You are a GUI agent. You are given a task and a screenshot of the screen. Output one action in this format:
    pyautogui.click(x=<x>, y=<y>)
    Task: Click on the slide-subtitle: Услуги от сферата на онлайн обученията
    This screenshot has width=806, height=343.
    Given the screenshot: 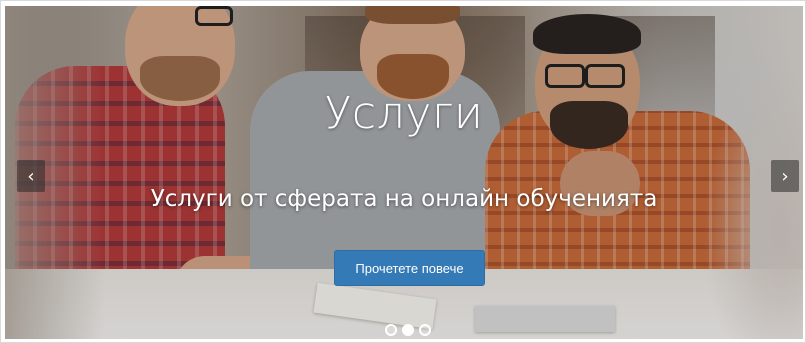 What is the action you would take?
    pyautogui.click(x=404, y=199)
    